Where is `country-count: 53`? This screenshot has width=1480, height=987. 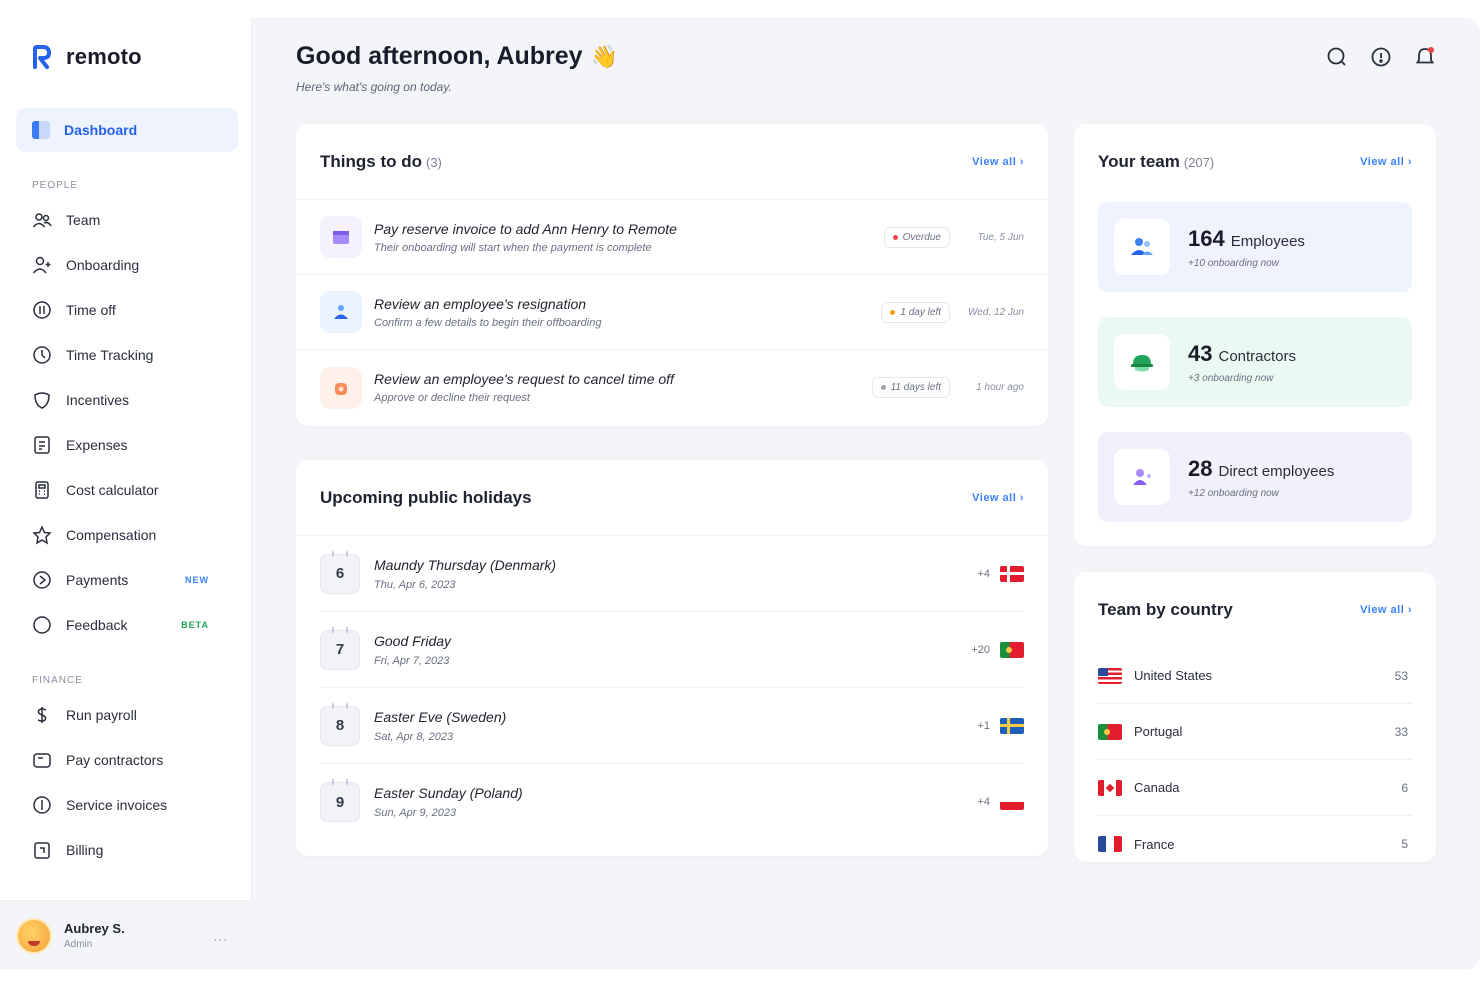 country-count: 53 is located at coordinates (1401, 675).